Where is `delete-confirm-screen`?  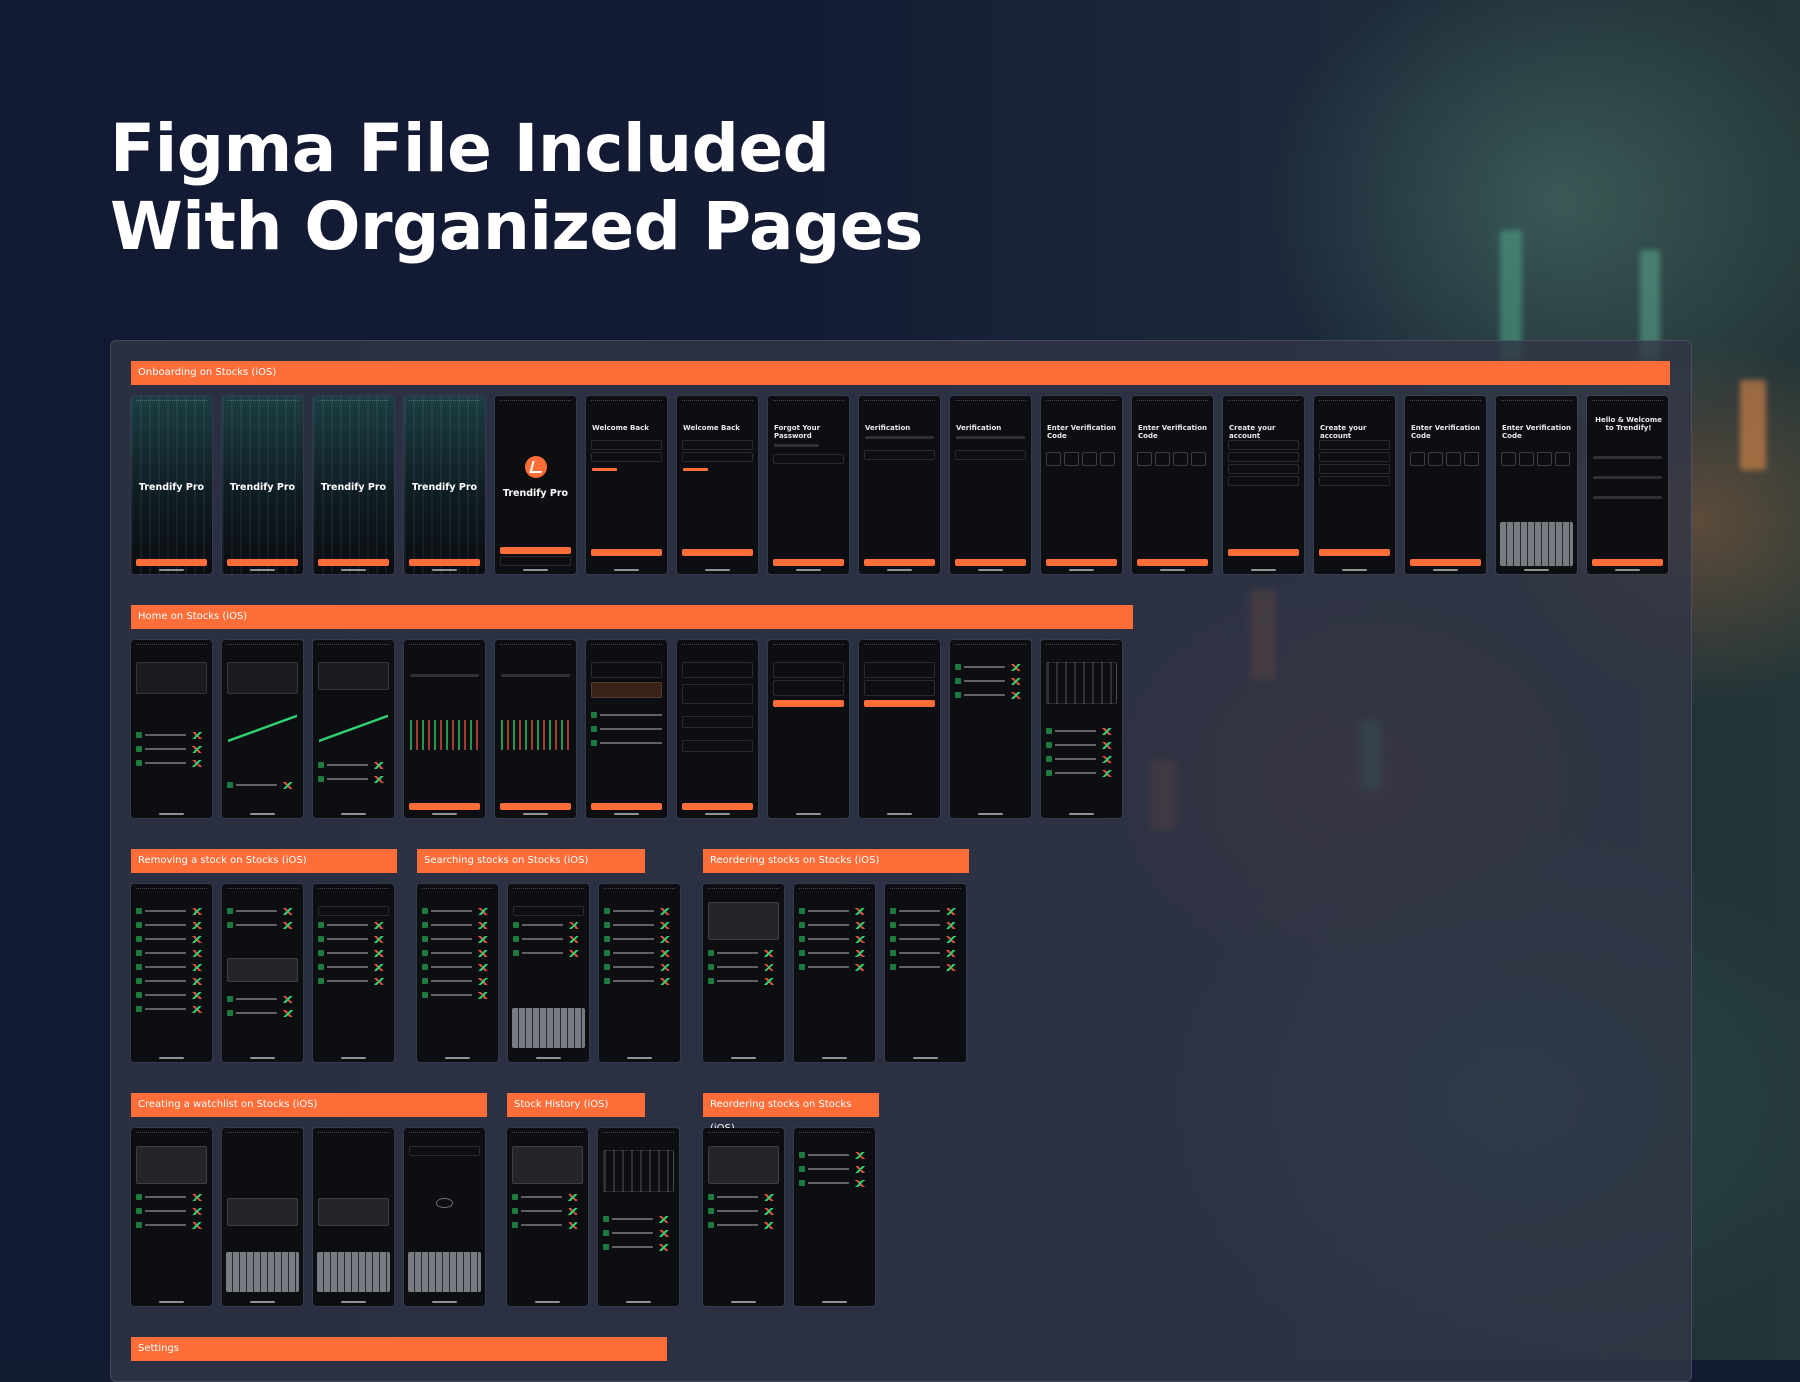
delete-confirm-screen is located at coordinates (262, 973).